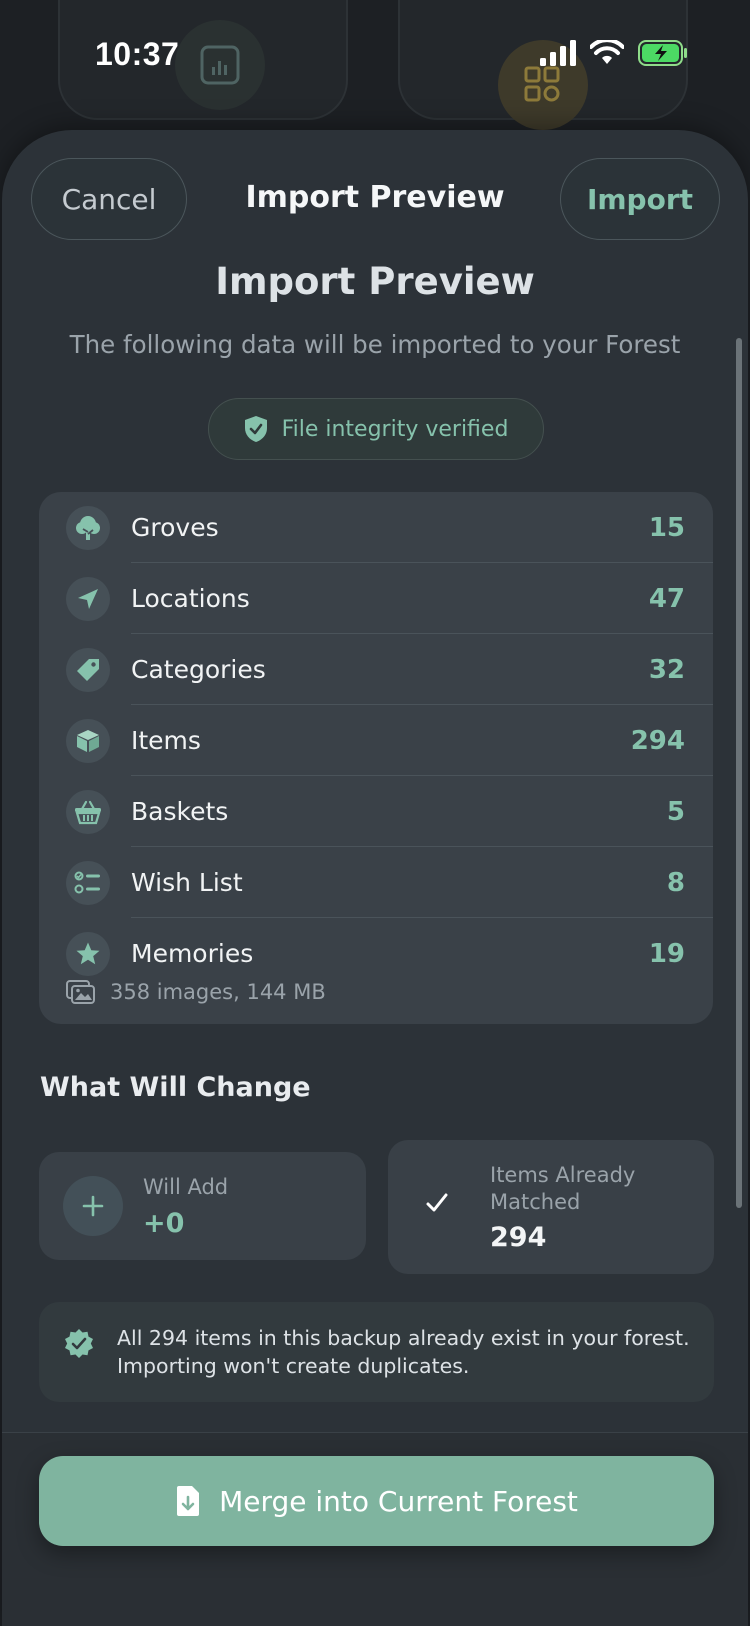 The height and width of the screenshot is (1626, 750). I want to click on signal-icon, so click(558, 53).